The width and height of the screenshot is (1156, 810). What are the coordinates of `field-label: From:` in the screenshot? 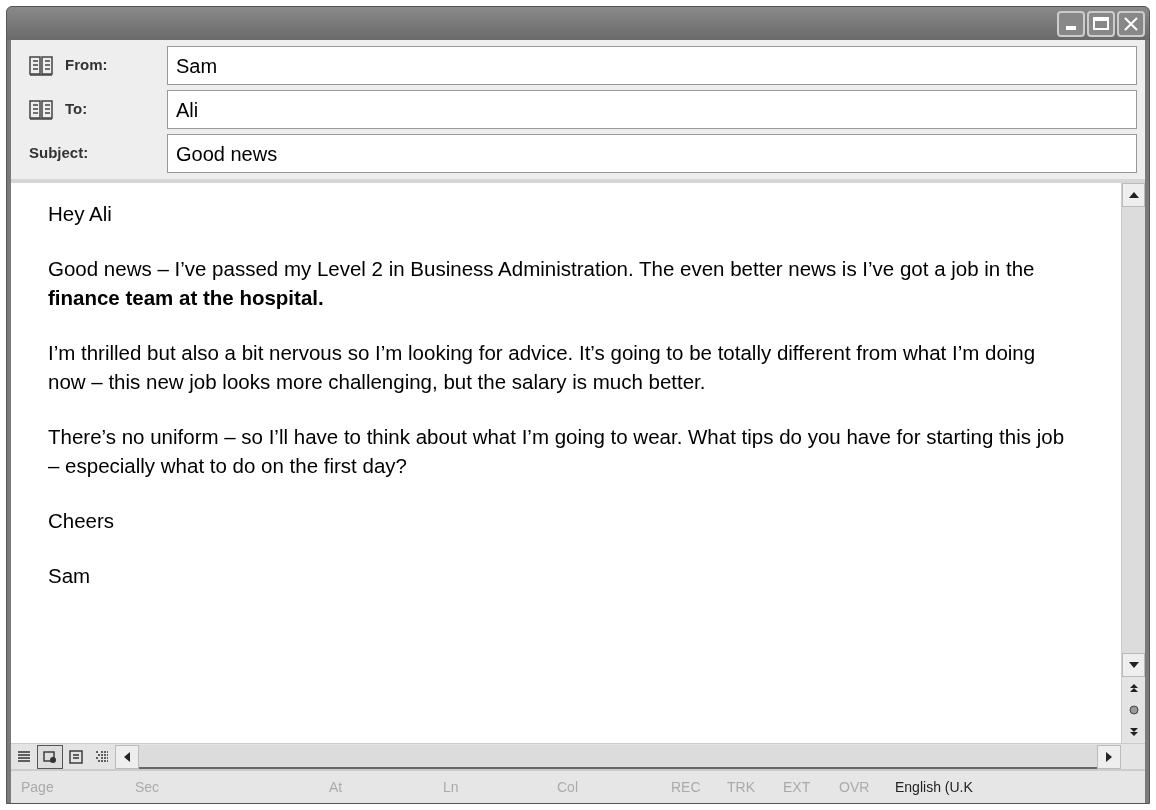 It's located at (86, 65).